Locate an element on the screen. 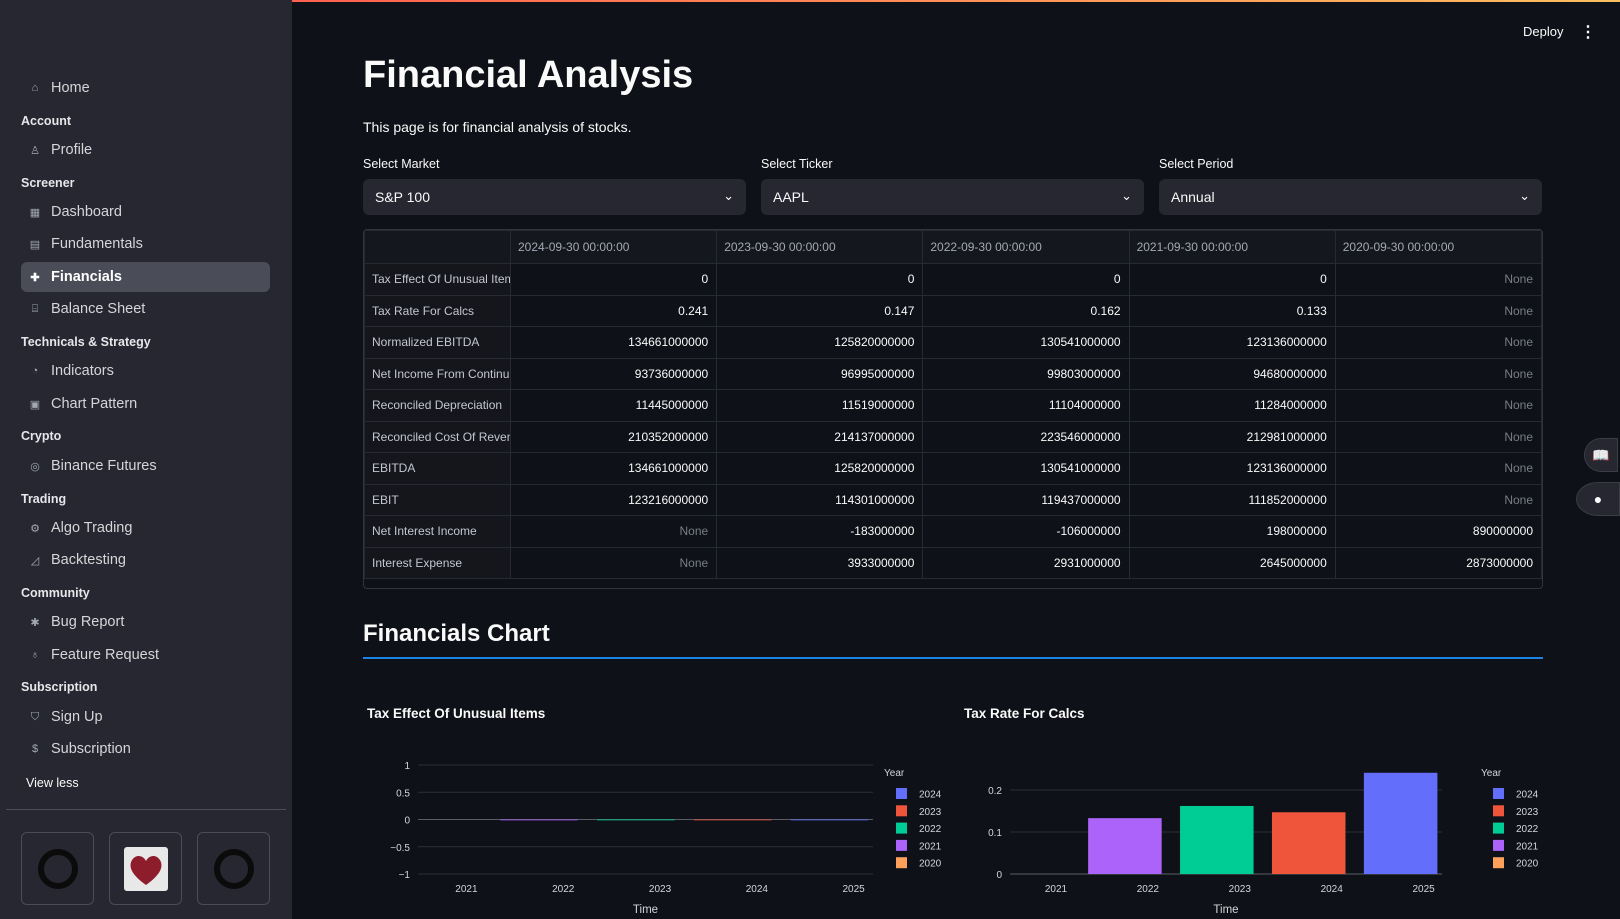  table-row: Tax Effect Of Unusual Item 0 0 0 0 None is located at coordinates (953, 279).